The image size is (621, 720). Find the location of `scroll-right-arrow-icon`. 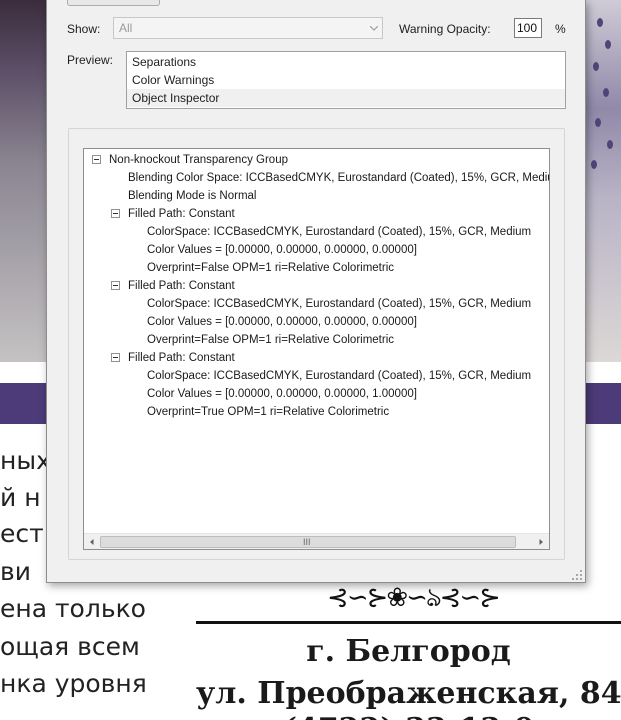

scroll-right-arrow-icon is located at coordinates (541, 542).